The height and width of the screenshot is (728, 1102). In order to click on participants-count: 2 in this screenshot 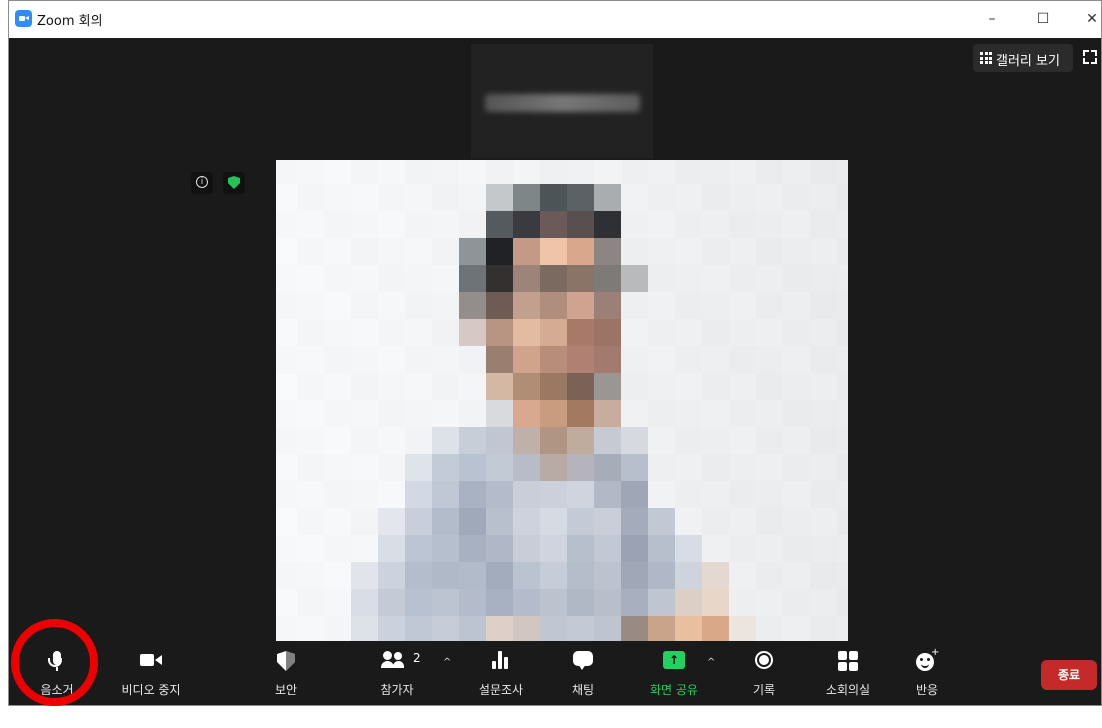, I will do `click(417, 658)`.